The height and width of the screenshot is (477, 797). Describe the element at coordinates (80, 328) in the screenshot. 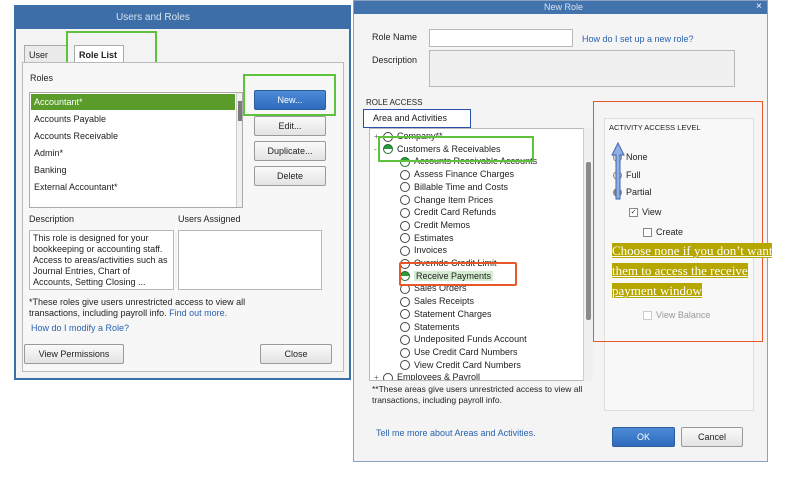

I see `modify-role-link: How do I modify a Role?` at that location.